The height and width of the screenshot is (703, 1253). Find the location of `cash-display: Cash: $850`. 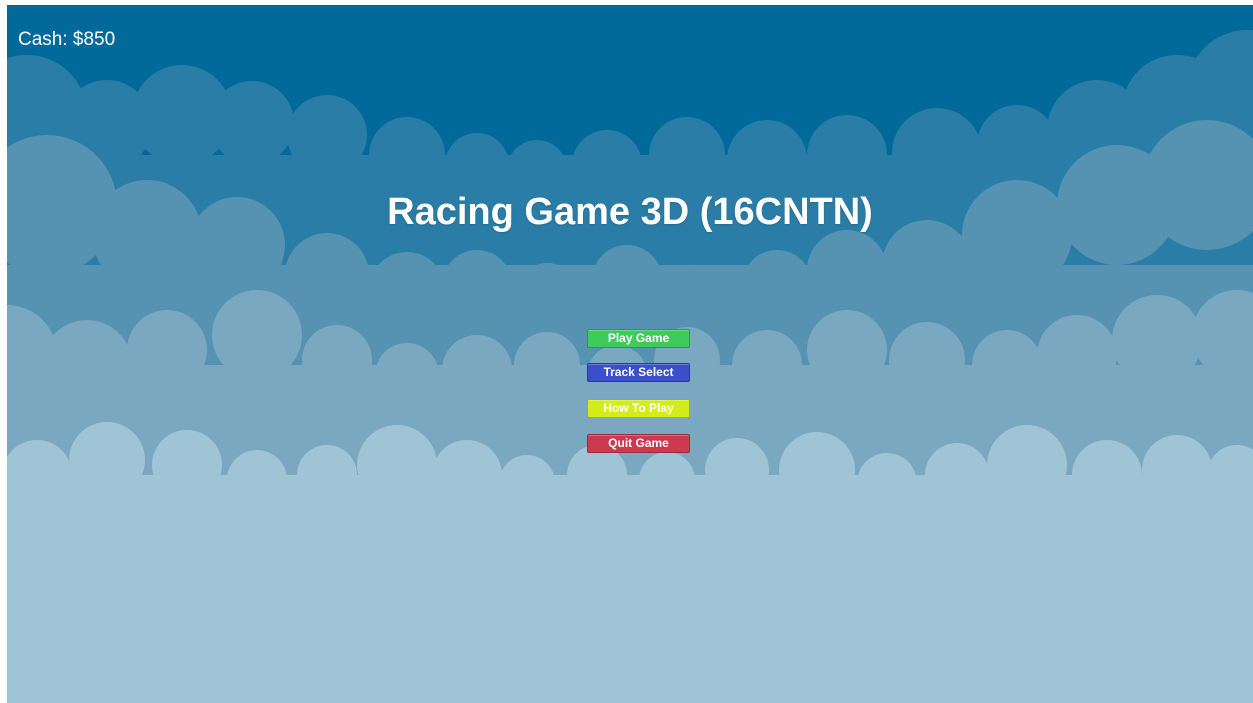

cash-display: Cash: $850 is located at coordinates (67, 39).